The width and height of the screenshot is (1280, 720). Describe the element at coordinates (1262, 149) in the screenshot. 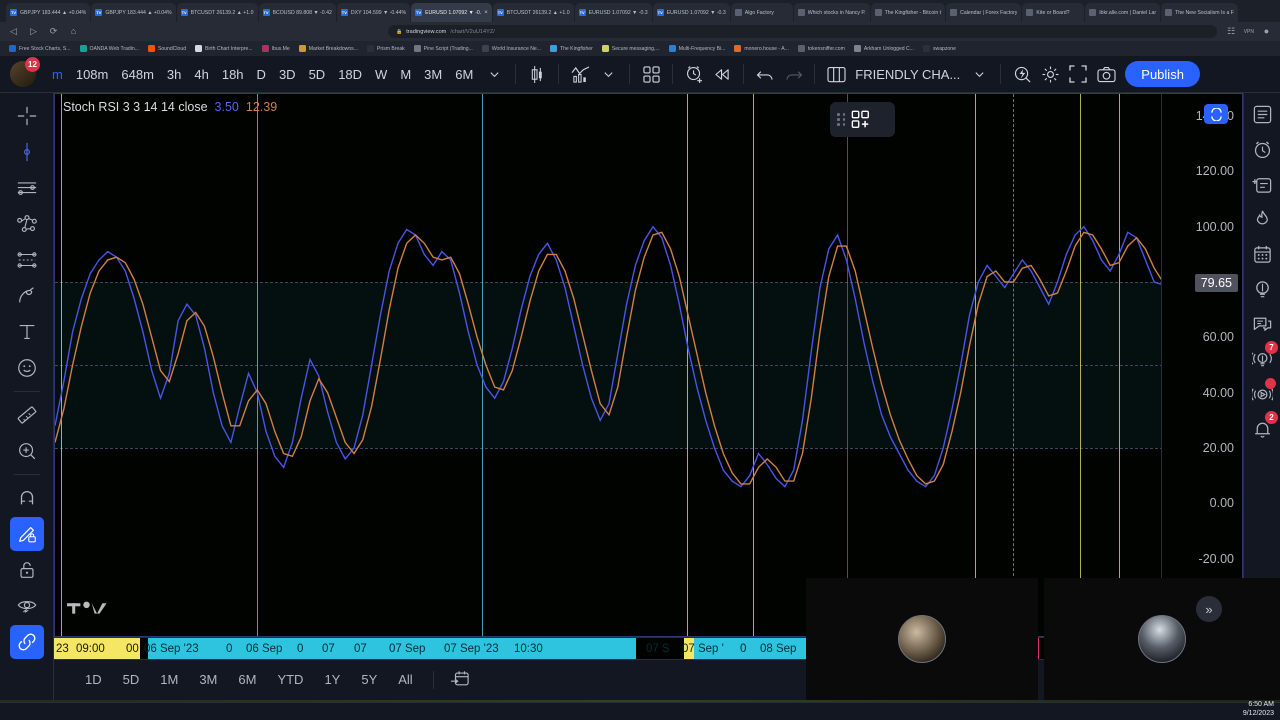

I see `alerts-clock-icon` at that location.